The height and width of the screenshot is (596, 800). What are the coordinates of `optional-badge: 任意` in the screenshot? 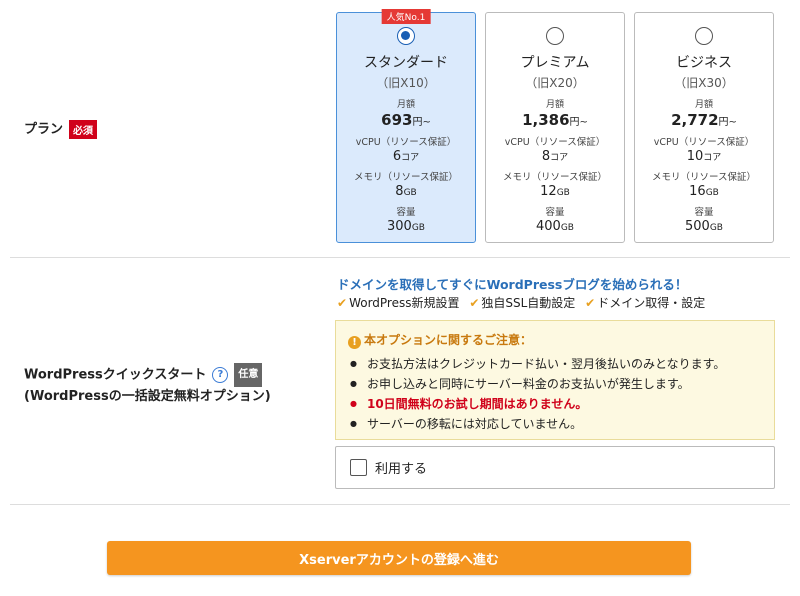 It's located at (248, 375).